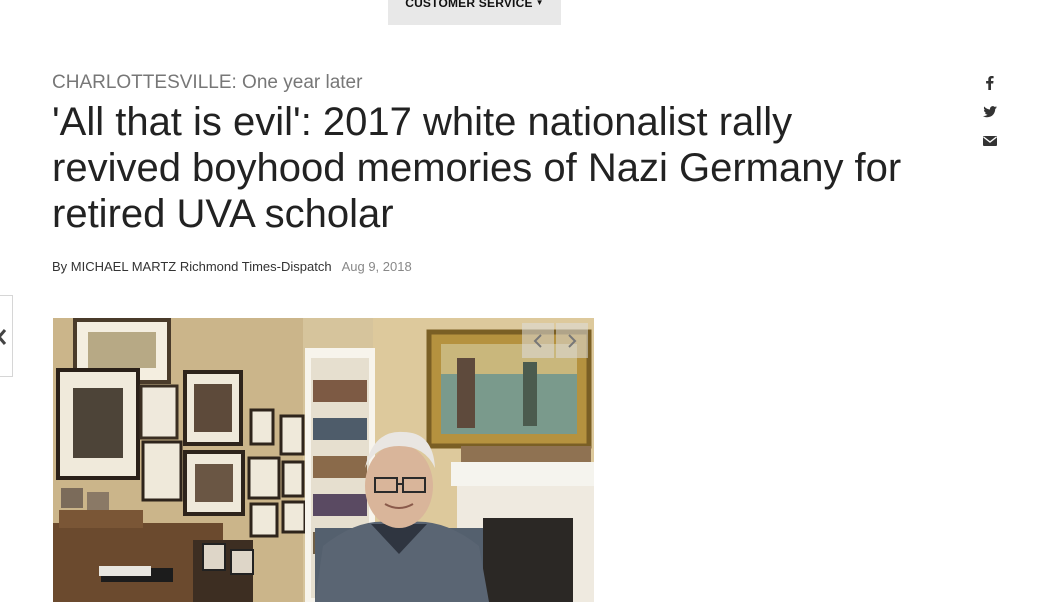 The height and width of the screenshot is (602, 1040). I want to click on chevron-right-icon, so click(572, 341).